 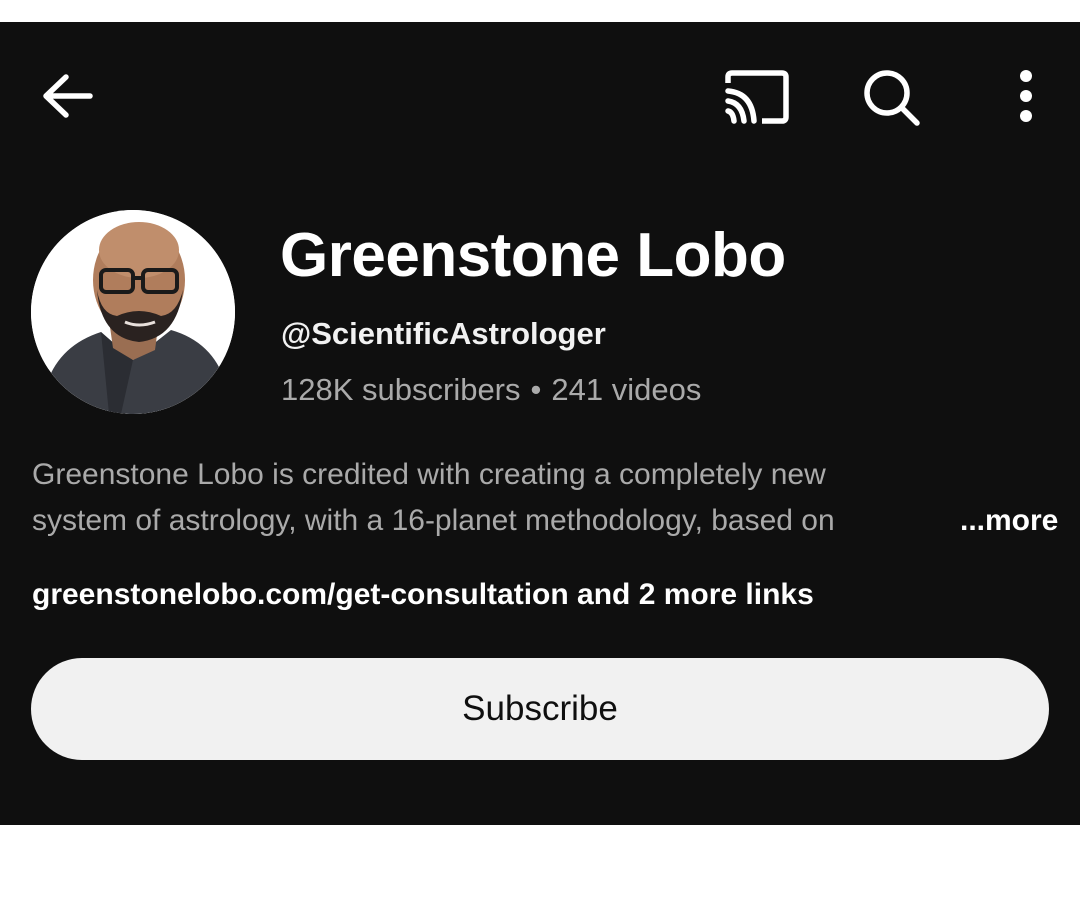 I want to click on channel-name: Greenstone Lobo, so click(x=533, y=255).